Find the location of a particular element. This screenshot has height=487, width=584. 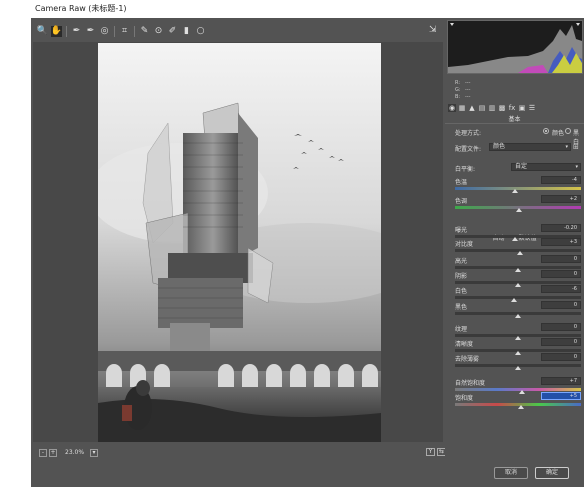

texture-label: 纹理 is located at coordinates (461, 329).